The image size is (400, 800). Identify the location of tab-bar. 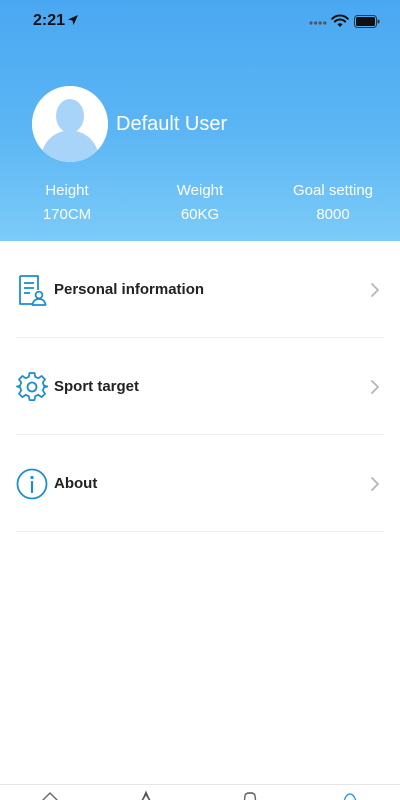
(200, 792).